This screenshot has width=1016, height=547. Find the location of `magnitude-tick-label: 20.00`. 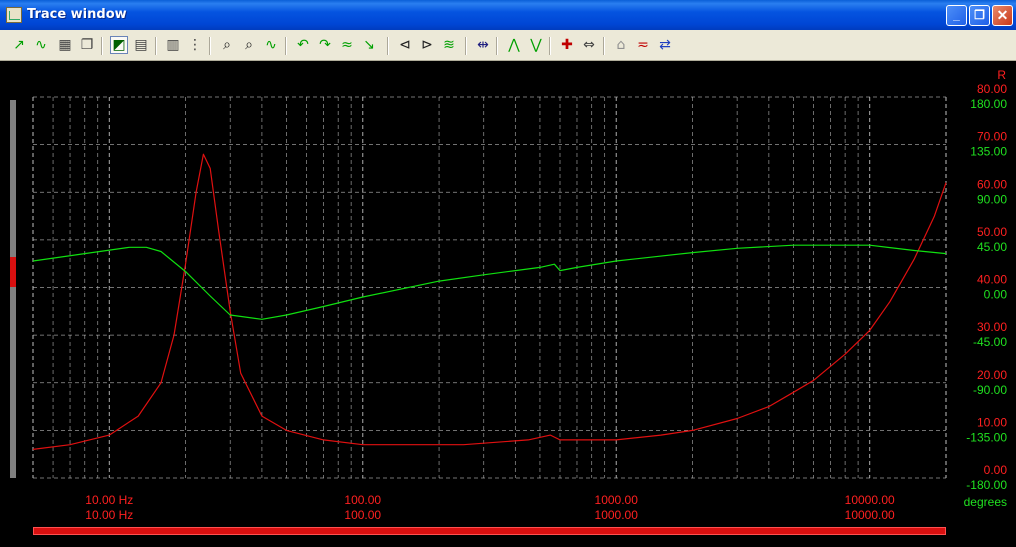

magnitude-tick-label: 20.00 is located at coordinates (992, 375).